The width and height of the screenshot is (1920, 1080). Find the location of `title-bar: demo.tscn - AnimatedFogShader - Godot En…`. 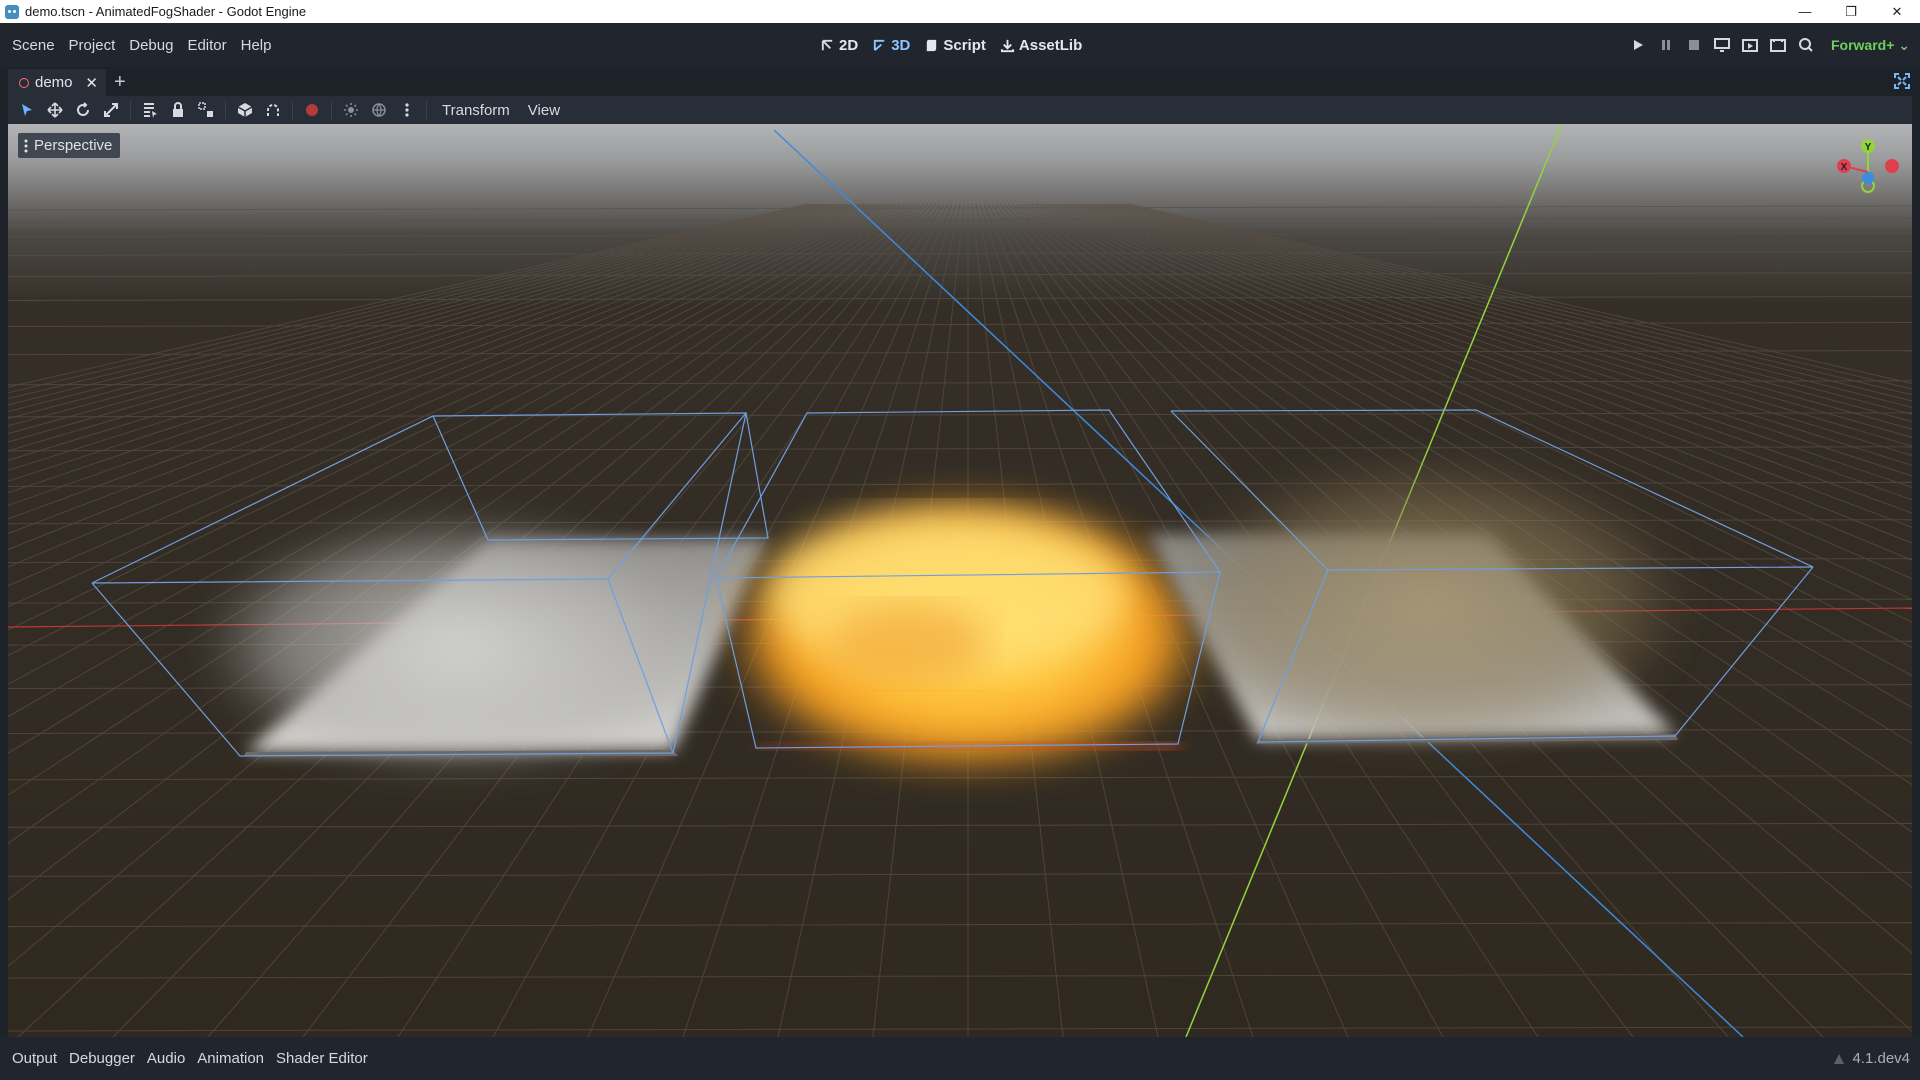

title-bar: demo.tscn - AnimatedFogShader - Godot En… is located at coordinates (960, 11).